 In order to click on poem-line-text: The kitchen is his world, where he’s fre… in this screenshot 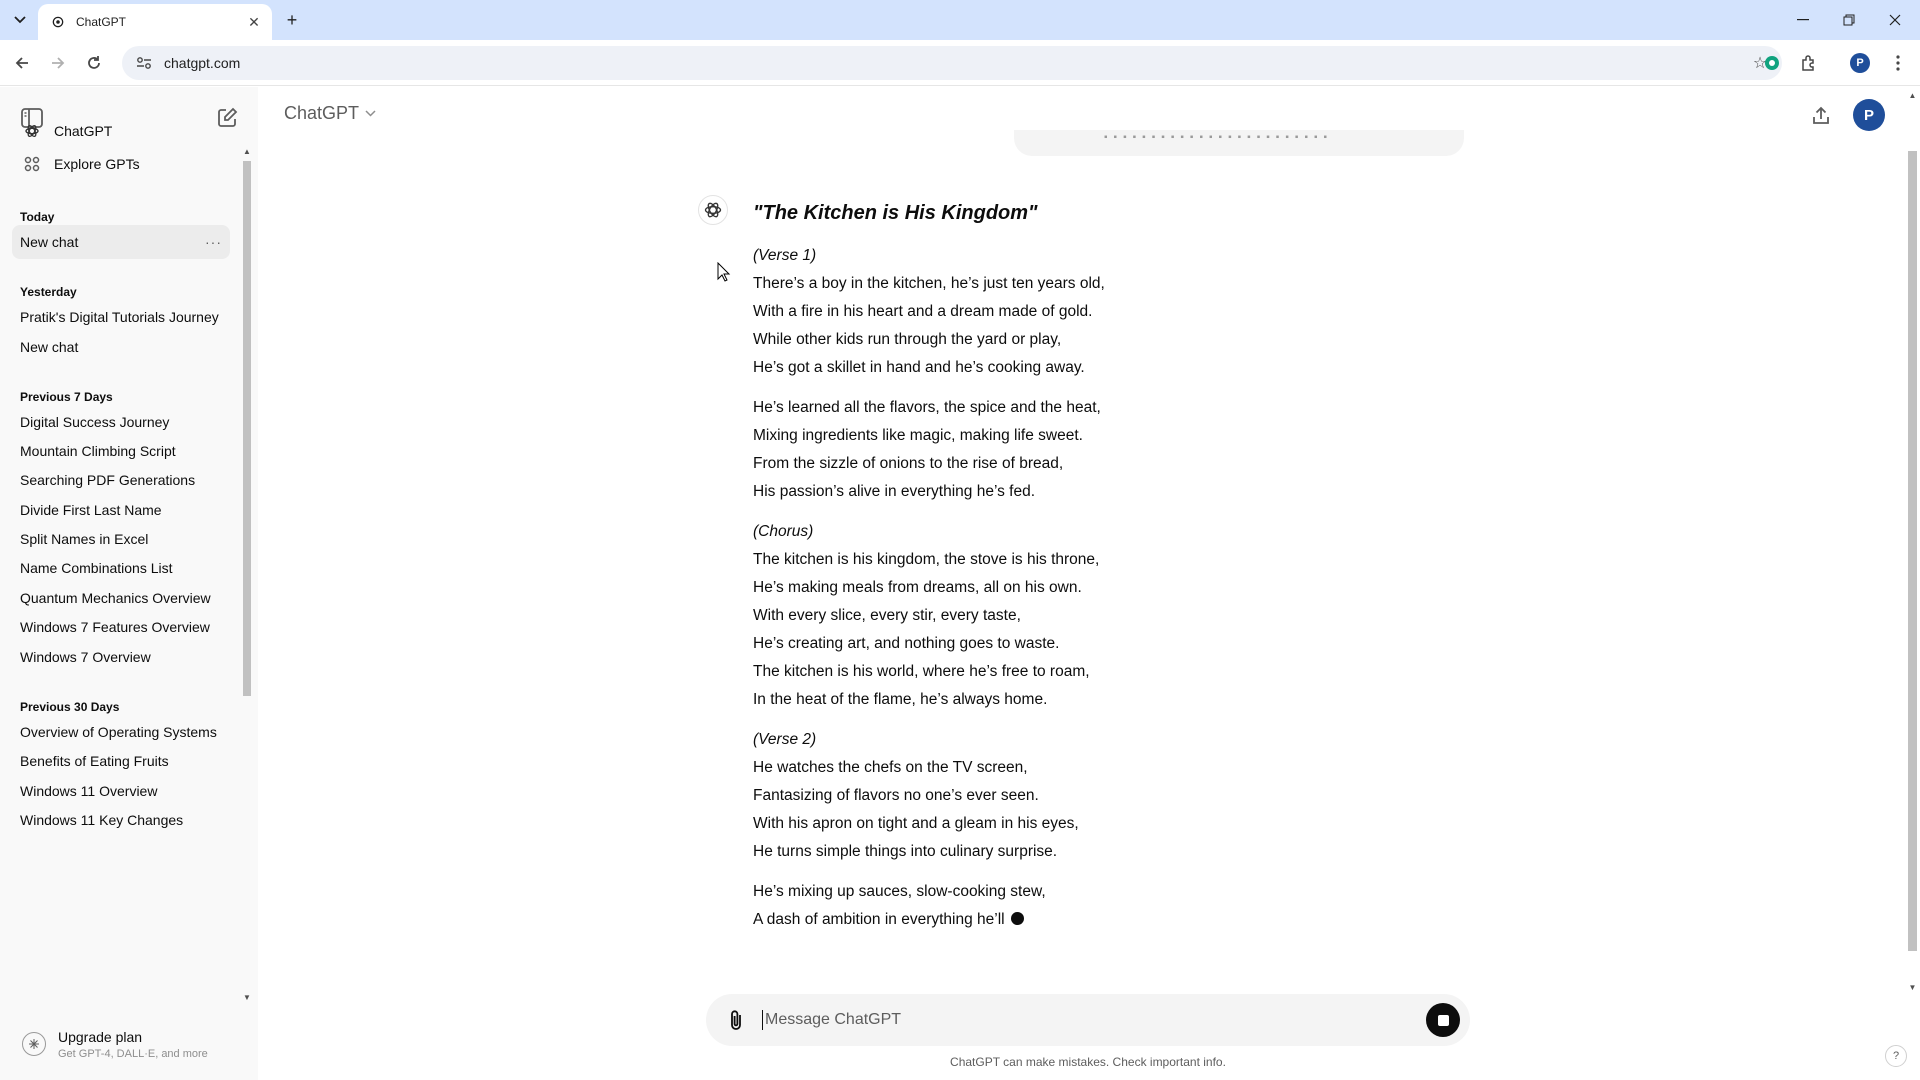, I will do `click(921, 671)`.